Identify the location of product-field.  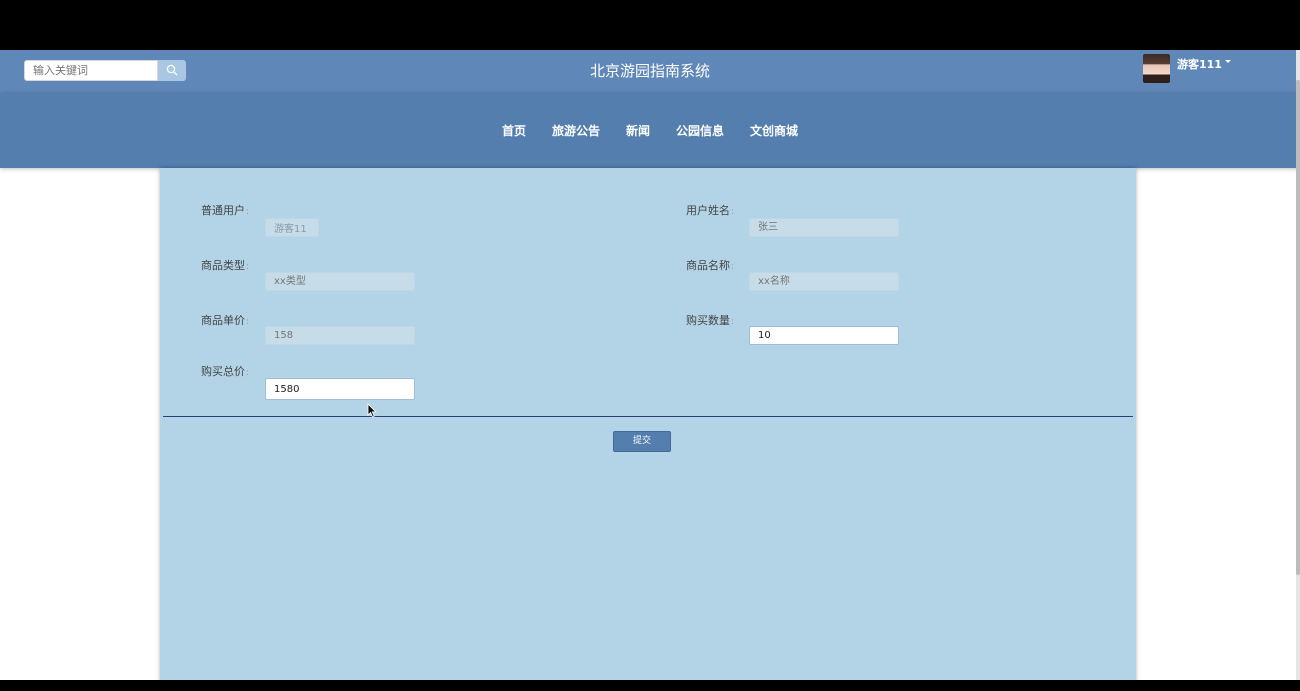
(824, 281).